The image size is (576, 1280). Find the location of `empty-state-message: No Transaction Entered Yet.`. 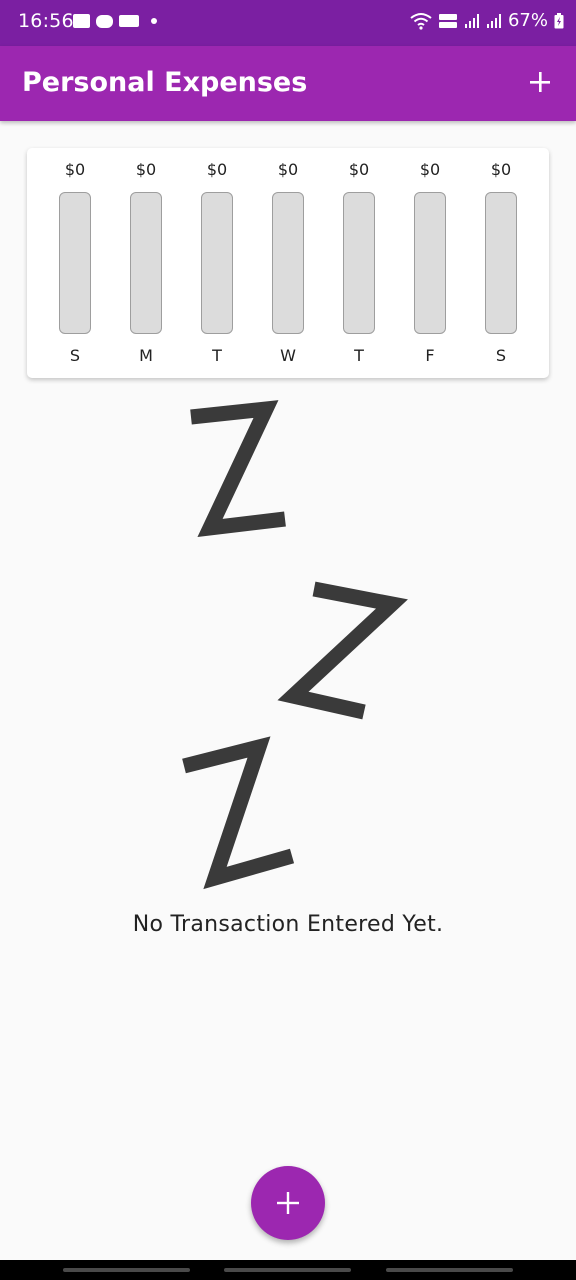

empty-state-message: No Transaction Entered Yet. is located at coordinates (288, 924).